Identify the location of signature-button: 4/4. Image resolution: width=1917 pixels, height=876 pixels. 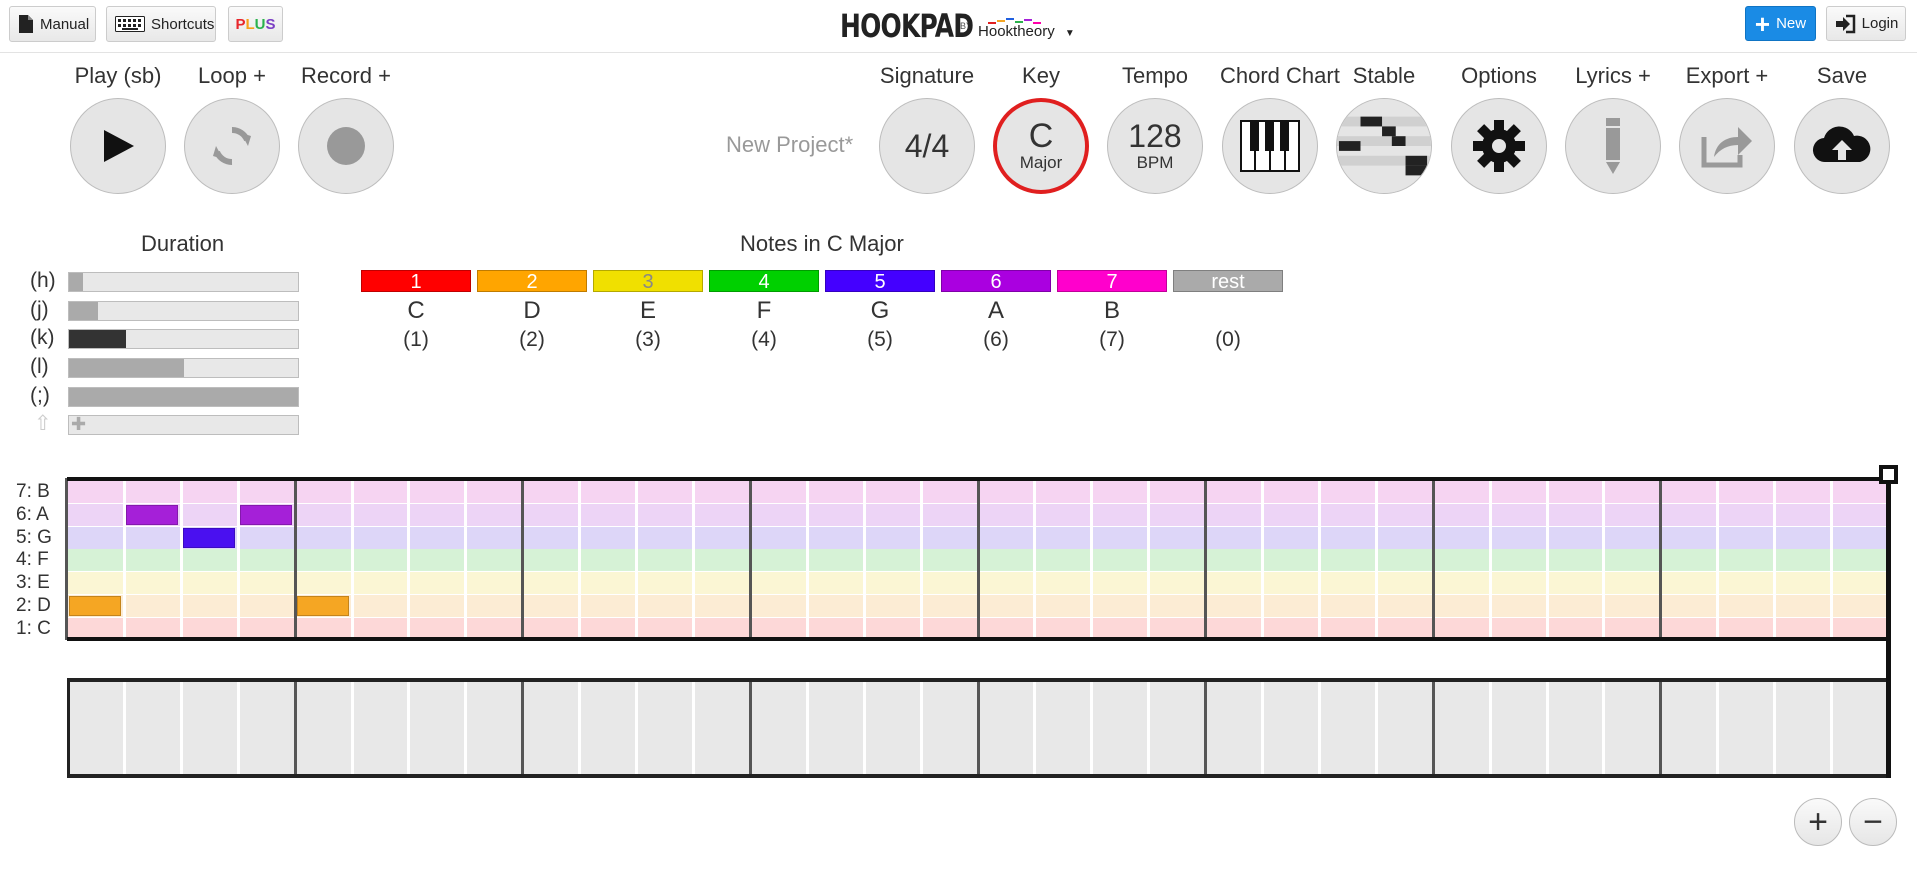
(927, 146).